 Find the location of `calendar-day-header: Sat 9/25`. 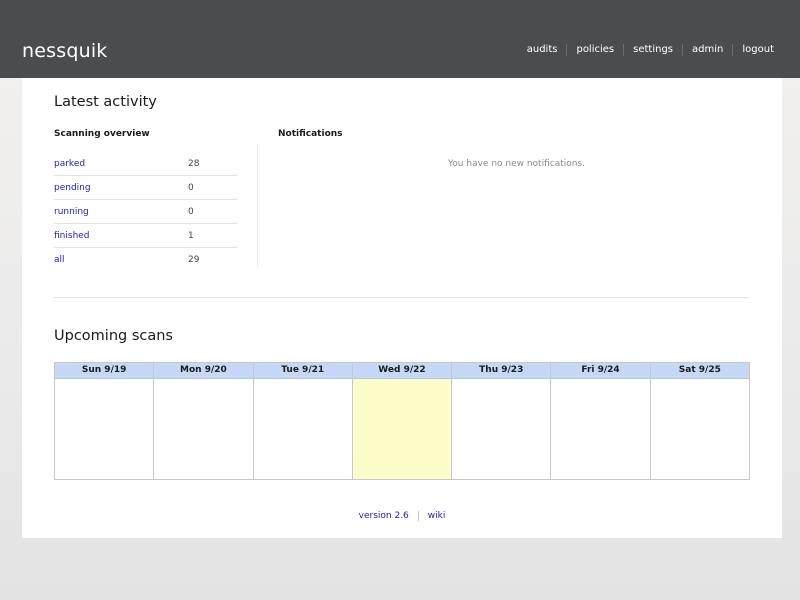

calendar-day-header: Sat 9/25 is located at coordinates (699, 371).